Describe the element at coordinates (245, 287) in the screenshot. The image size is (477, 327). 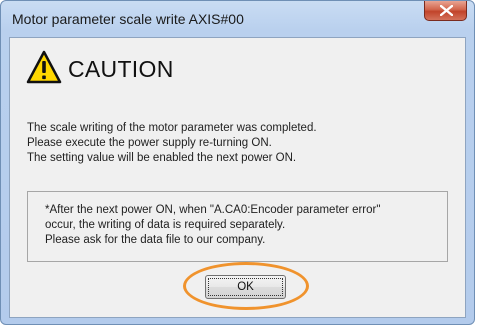
I see `ok-button: OK` at that location.